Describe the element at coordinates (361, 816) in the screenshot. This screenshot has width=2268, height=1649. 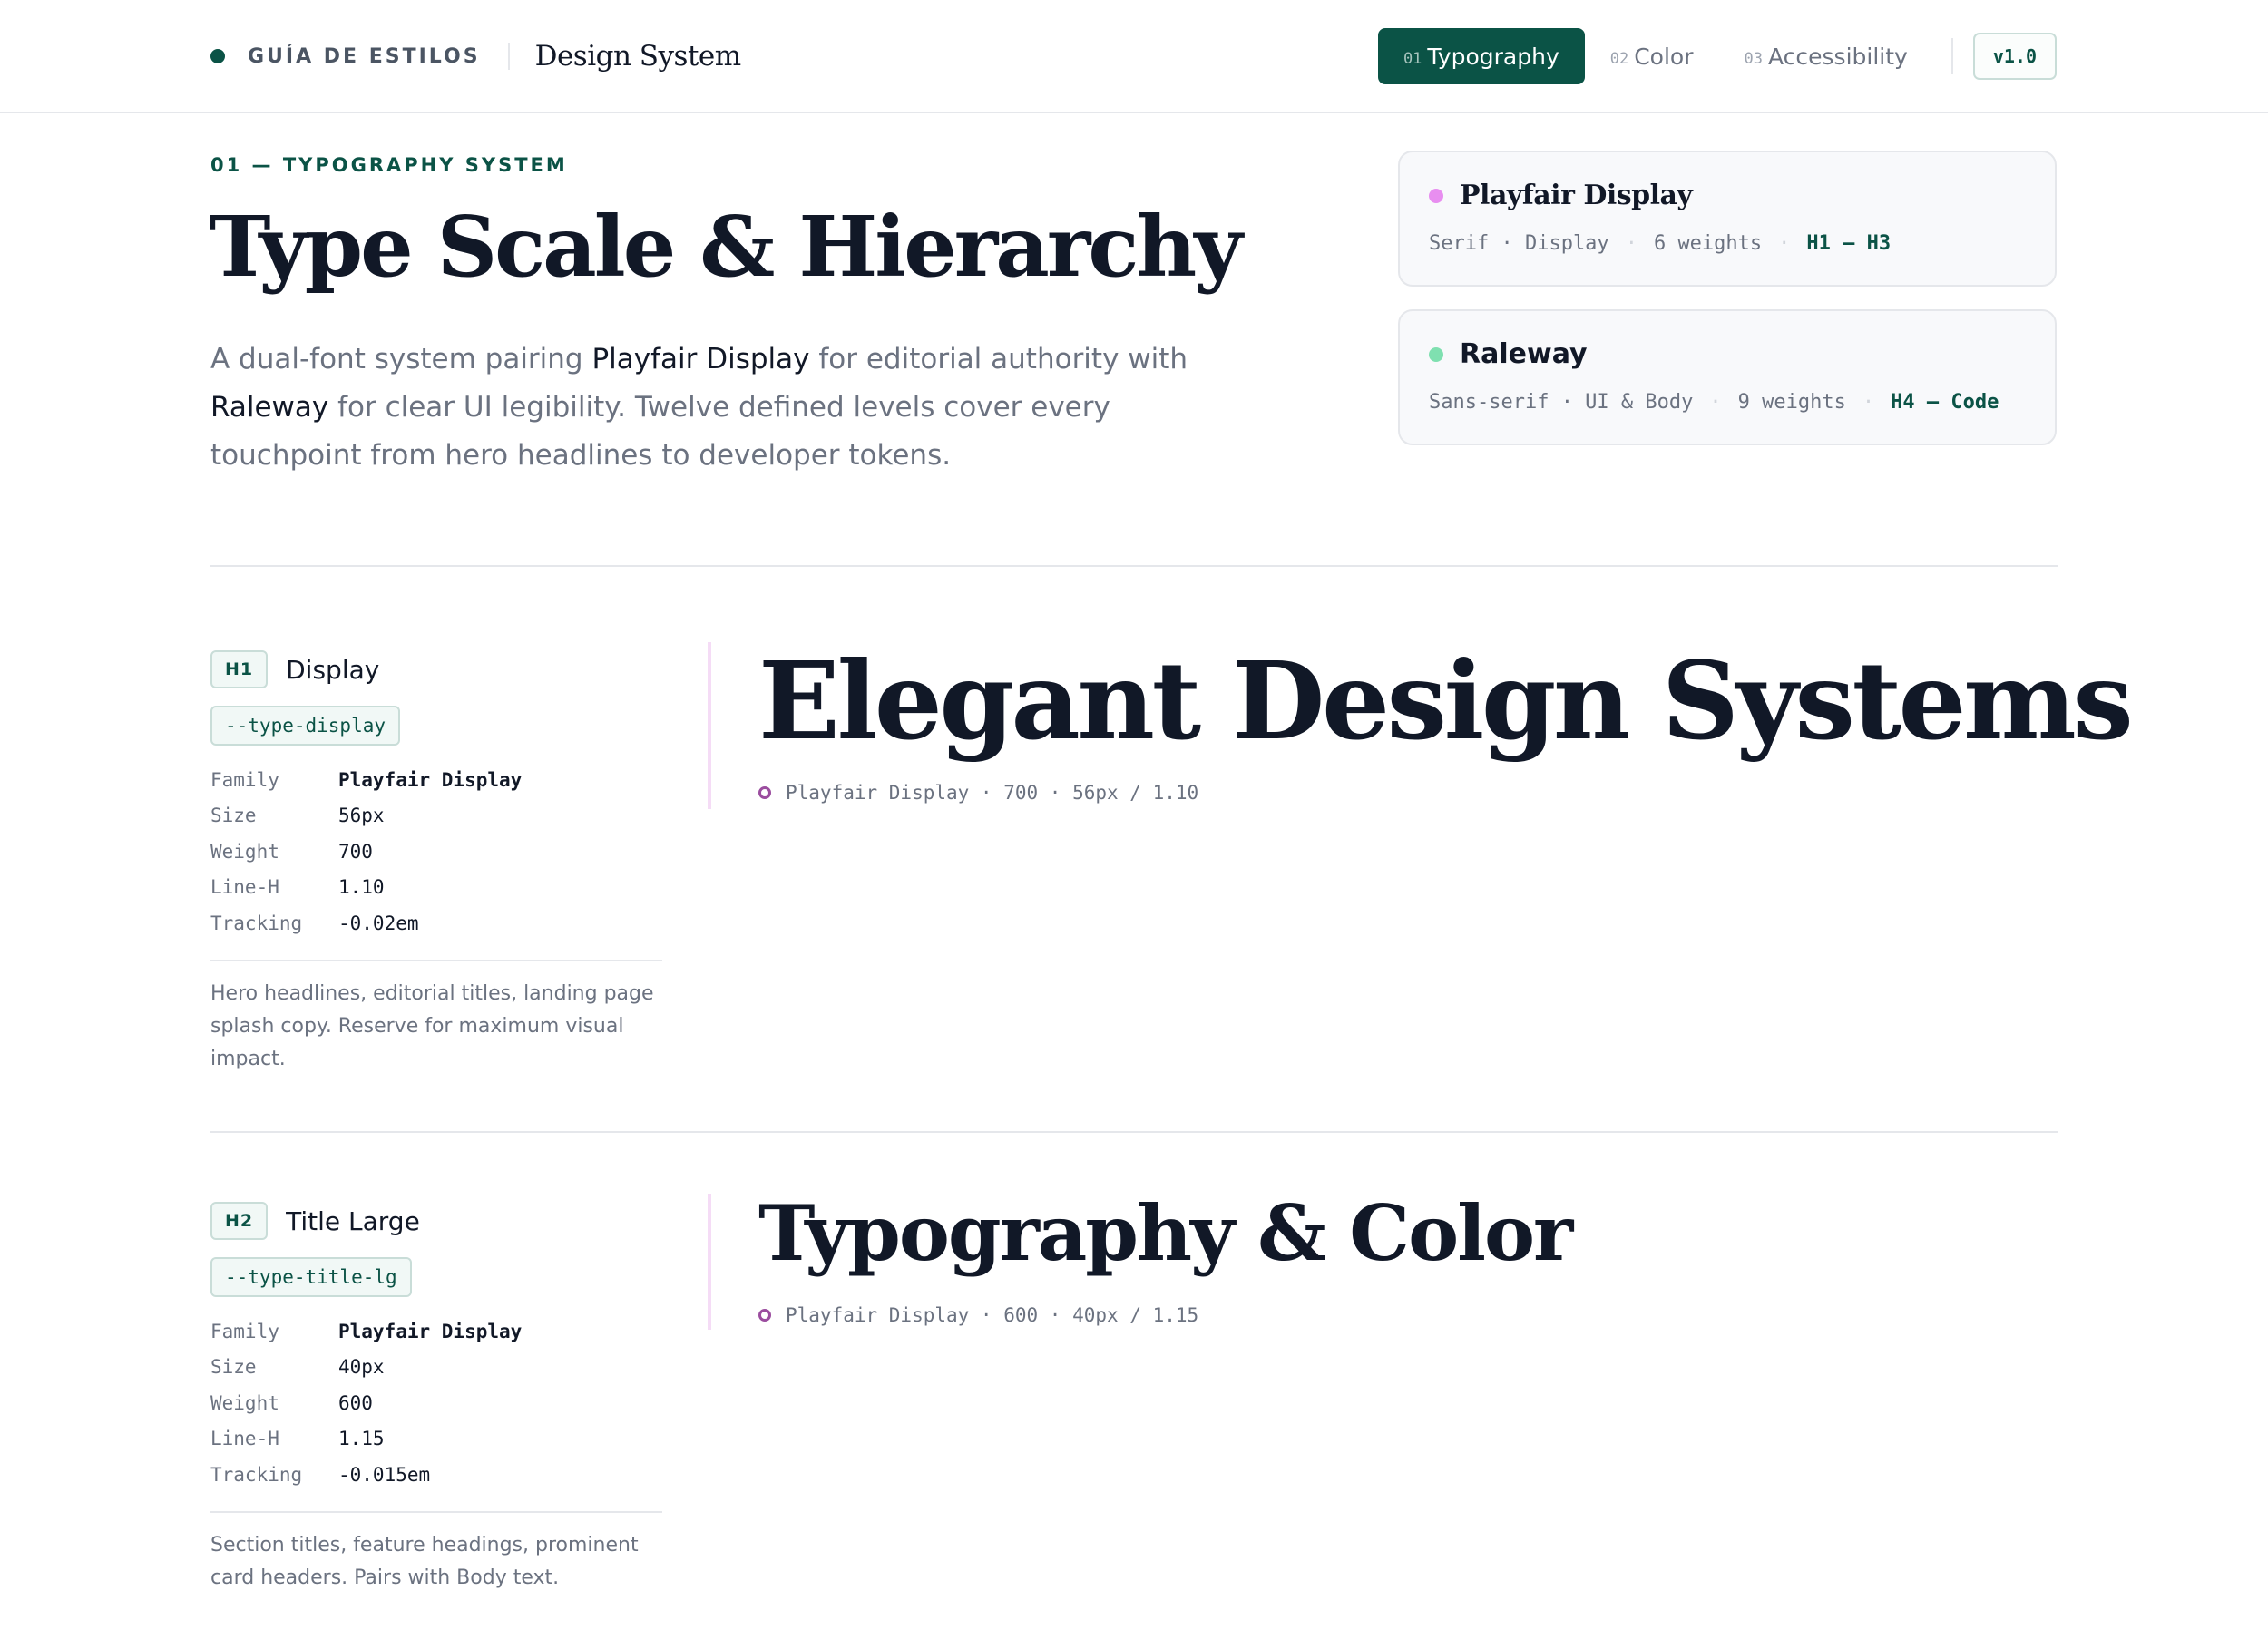
I see `property-value: 56px` at that location.